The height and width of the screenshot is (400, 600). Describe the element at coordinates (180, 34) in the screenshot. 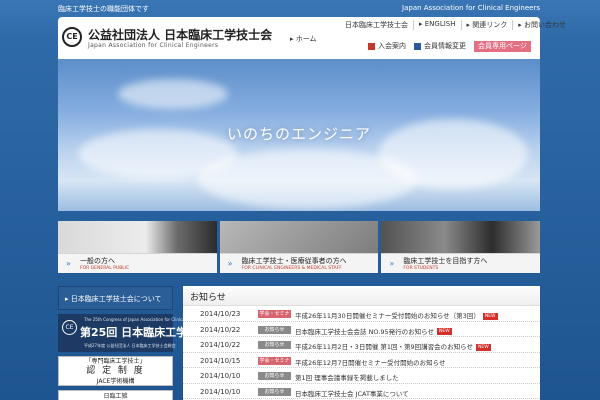

I see `site-title: 公益社団法人 日本臨床工学技士会` at that location.